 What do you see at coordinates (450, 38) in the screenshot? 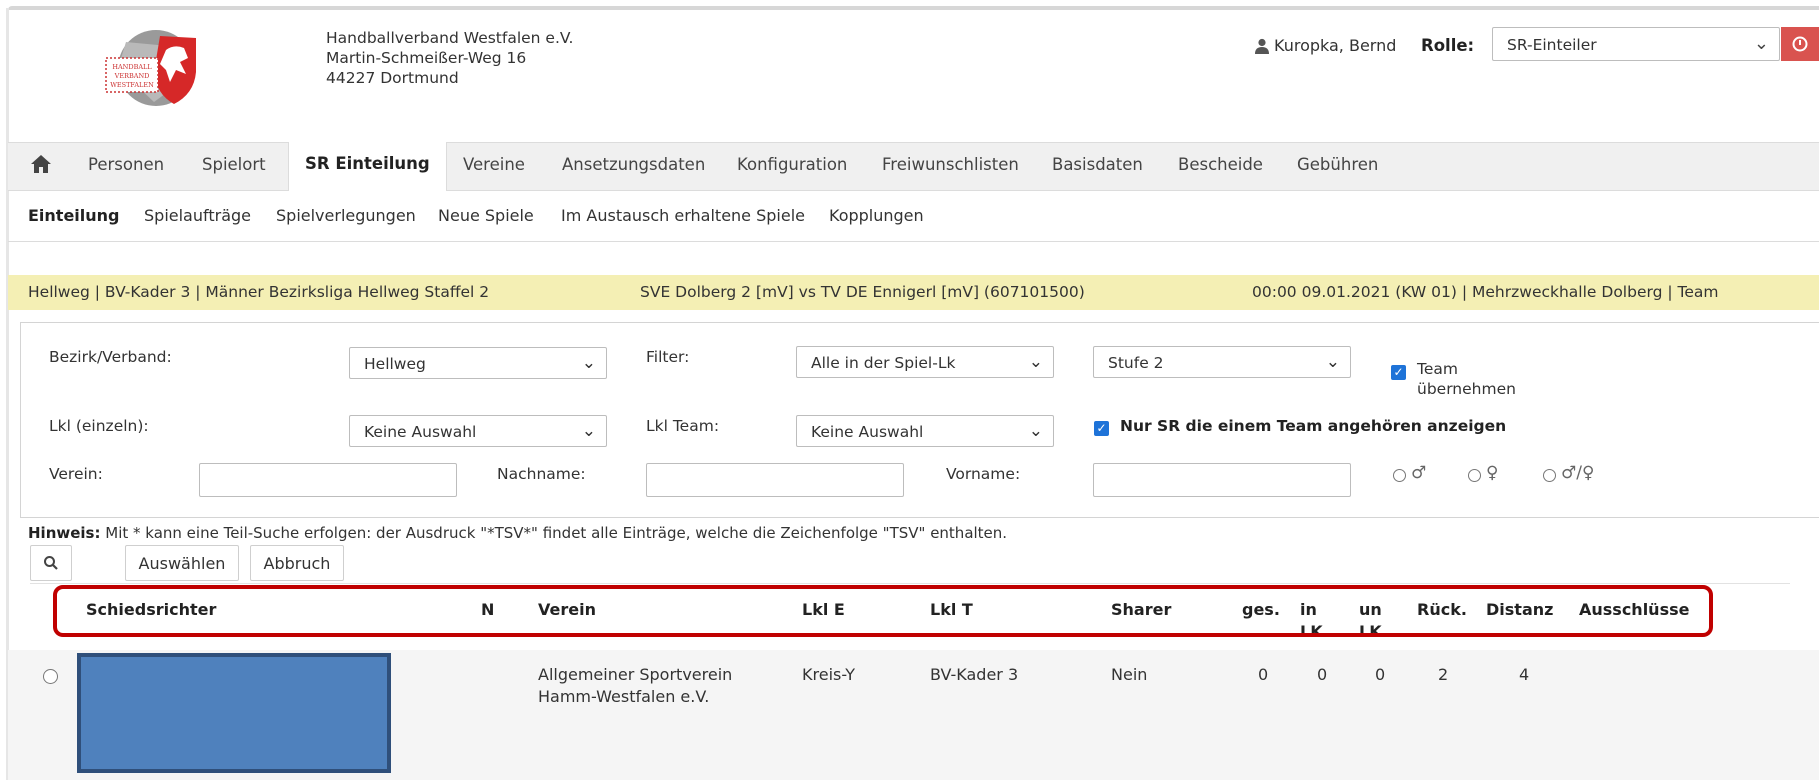
I see `org-name: Handballverband Westfalen e.V.` at bounding box center [450, 38].